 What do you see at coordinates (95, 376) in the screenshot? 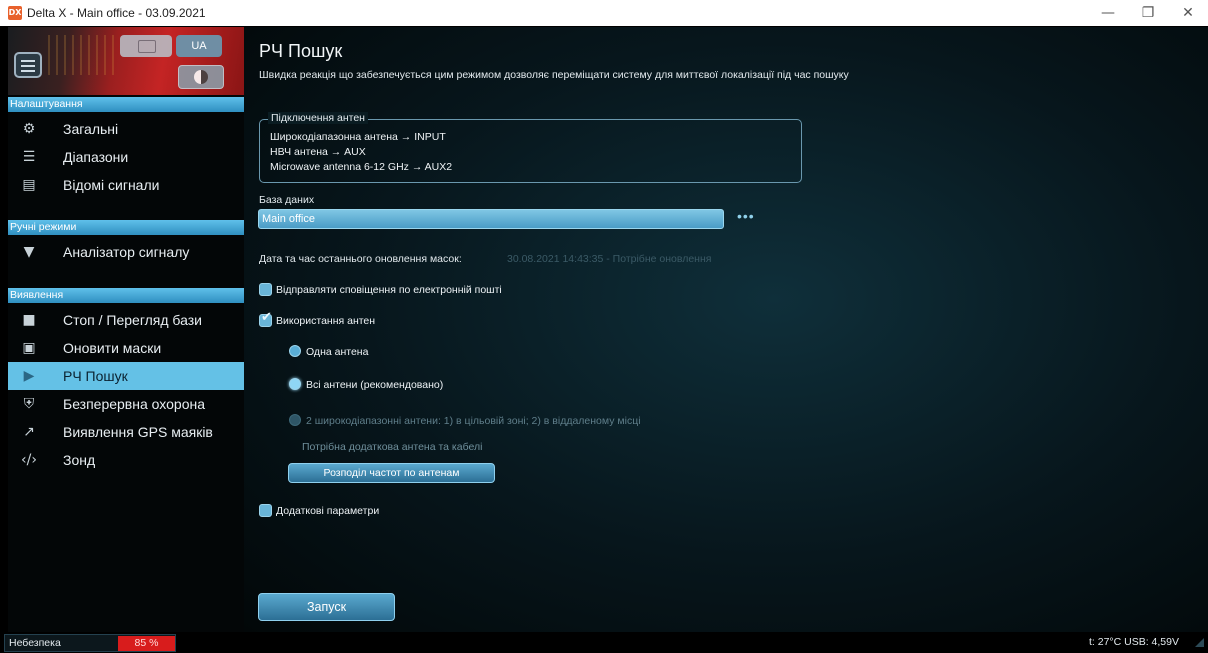
I see `sidebar-item-label: РЧ Пошук` at bounding box center [95, 376].